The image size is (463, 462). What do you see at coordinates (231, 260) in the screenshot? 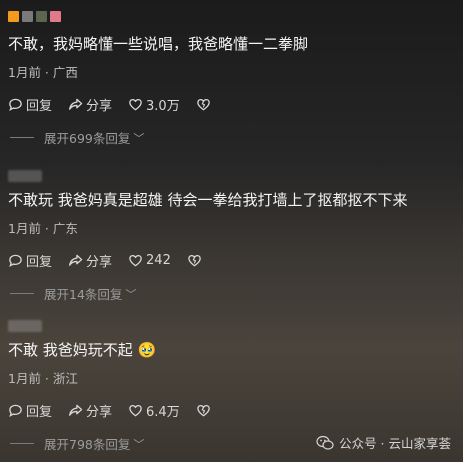
I see `comment-actions: 回复 分享 242` at bounding box center [231, 260].